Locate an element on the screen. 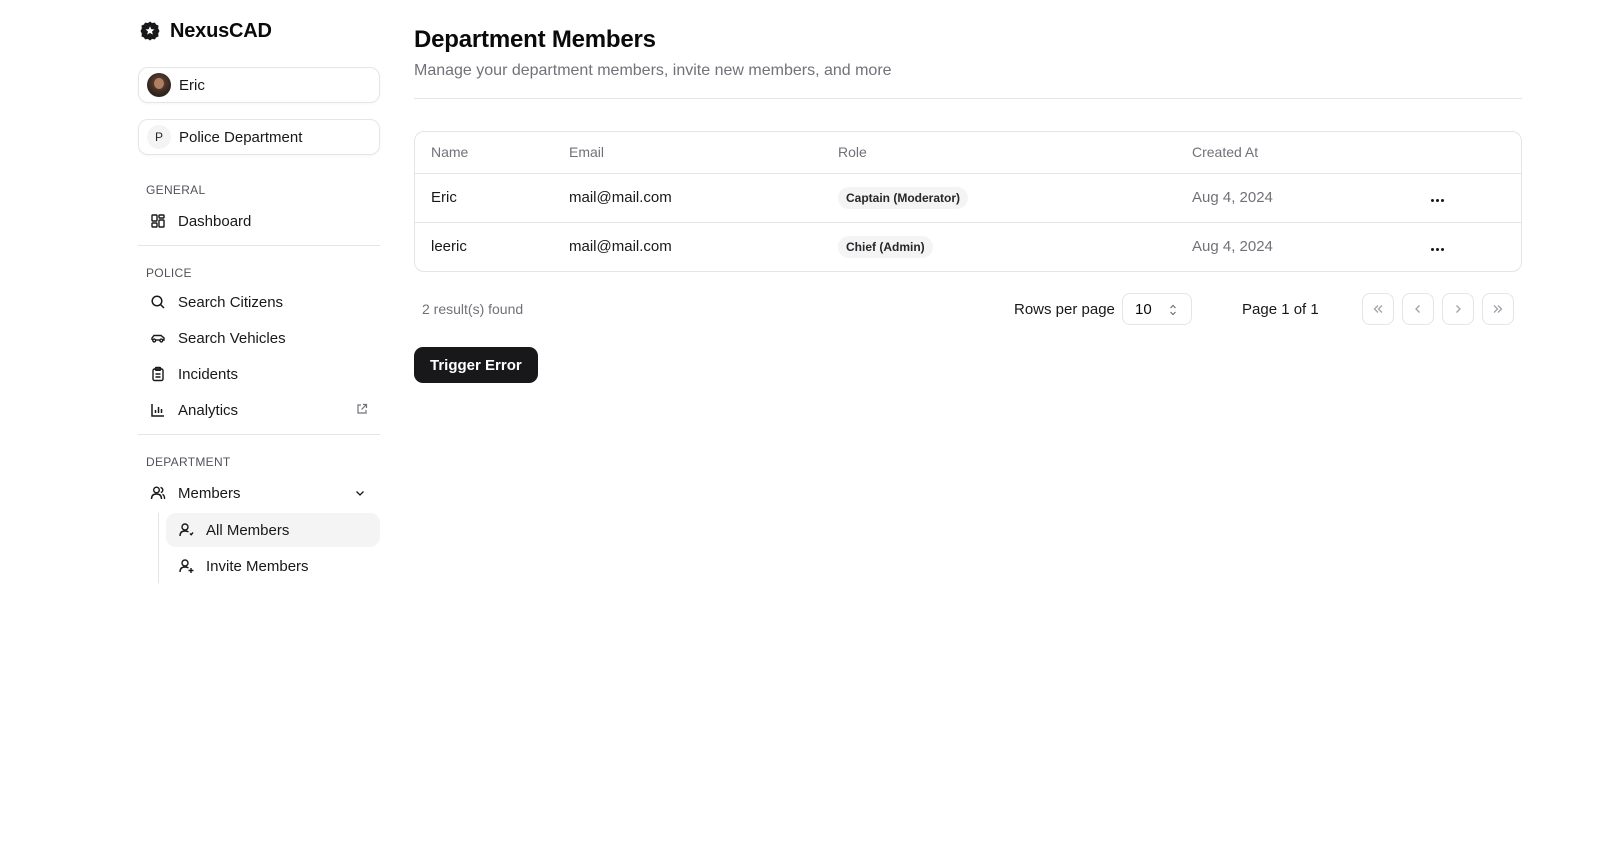  dashboard-icon is located at coordinates (158, 221).